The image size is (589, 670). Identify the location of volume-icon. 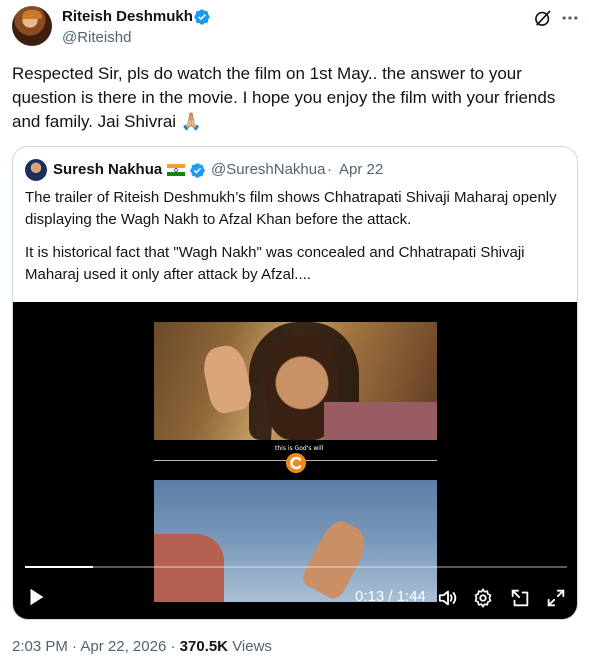
(448, 598).